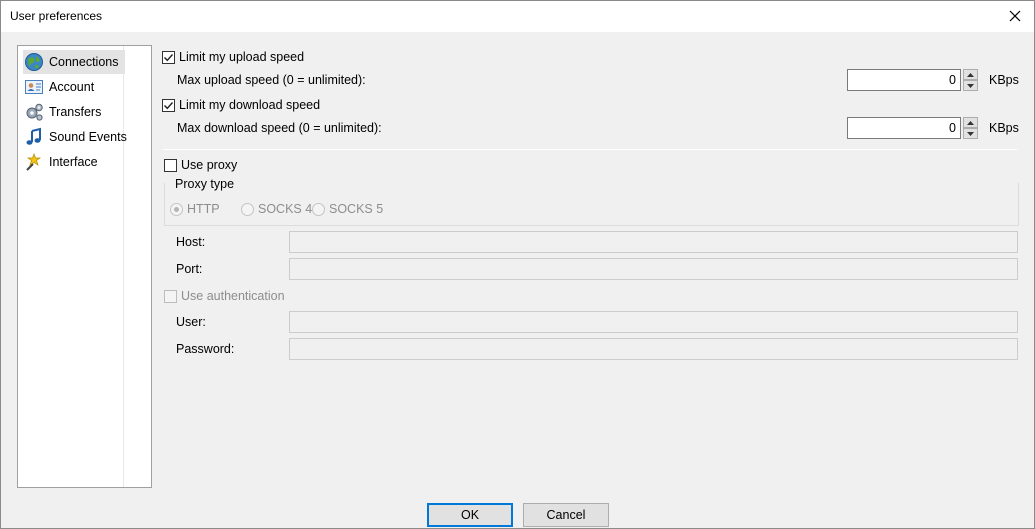 The image size is (1035, 529). Describe the element at coordinates (88, 137) in the screenshot. I see `sidebar-item-label: Sound Events` at that location.